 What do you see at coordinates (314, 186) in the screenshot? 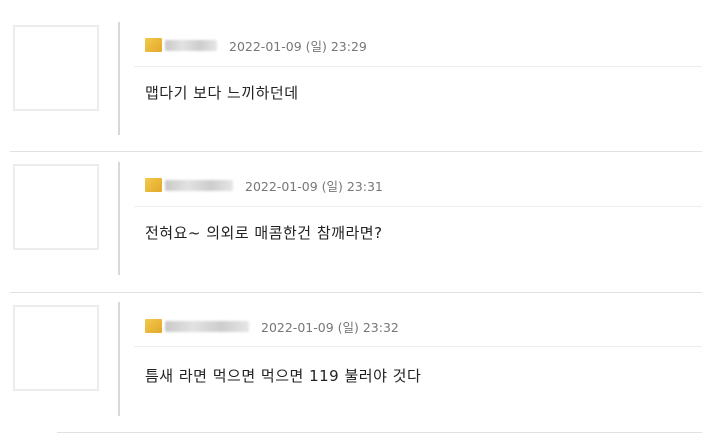
I see `comment-date: 2022-01-09 (일) 23:31` at bounding box center [314, 186].